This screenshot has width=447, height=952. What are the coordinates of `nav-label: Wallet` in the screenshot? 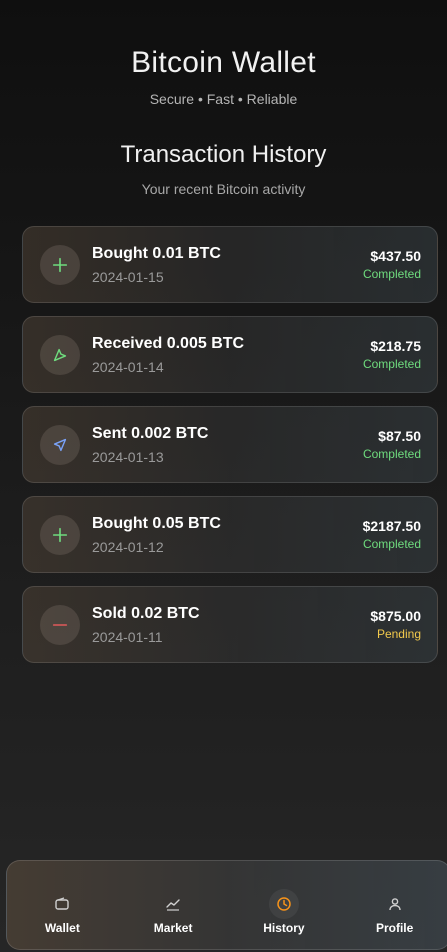 It's located at (62, 928).